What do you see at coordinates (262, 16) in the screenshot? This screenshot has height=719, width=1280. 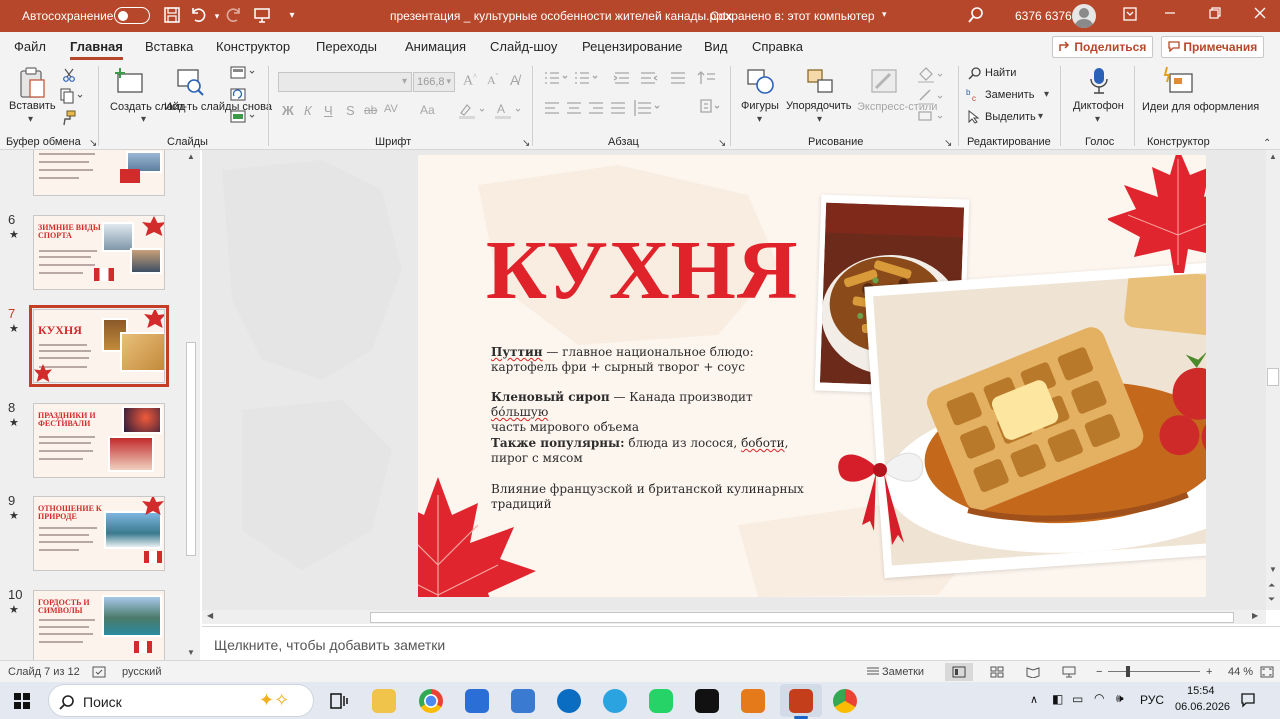 I see `present-from-start-icon` at bounding box center [262, 16].